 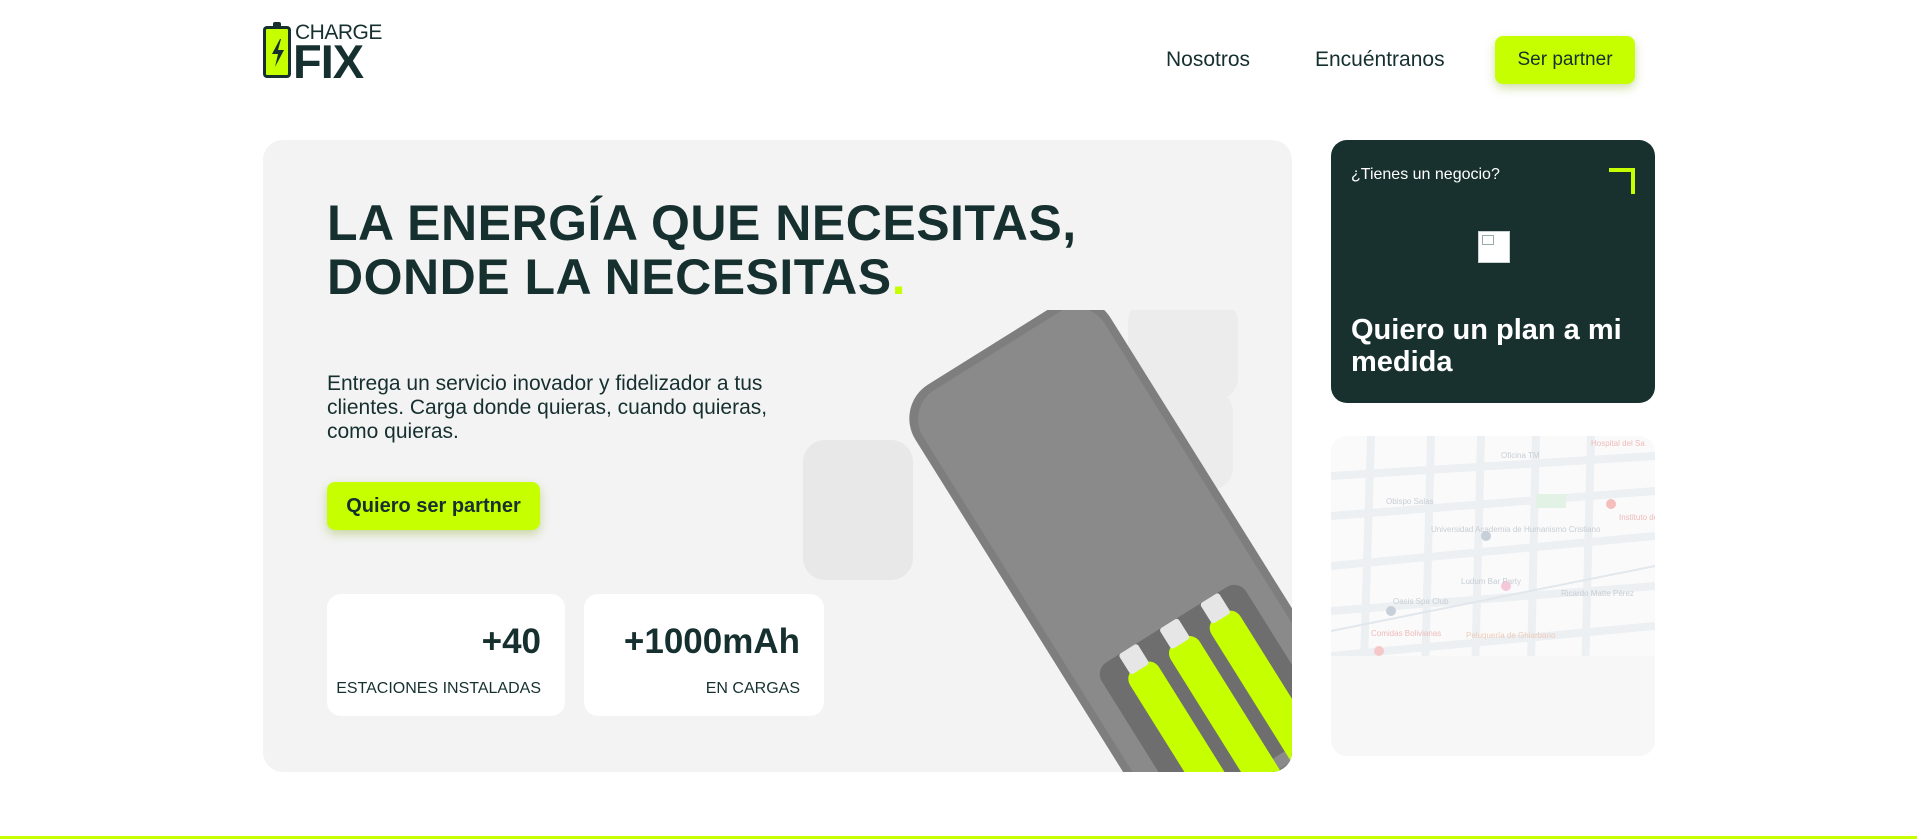 What do you see at coordinates (752, 688) in the screenshot?
I see `stat-label: EN CARGAS` at bounding box center [752, 688].